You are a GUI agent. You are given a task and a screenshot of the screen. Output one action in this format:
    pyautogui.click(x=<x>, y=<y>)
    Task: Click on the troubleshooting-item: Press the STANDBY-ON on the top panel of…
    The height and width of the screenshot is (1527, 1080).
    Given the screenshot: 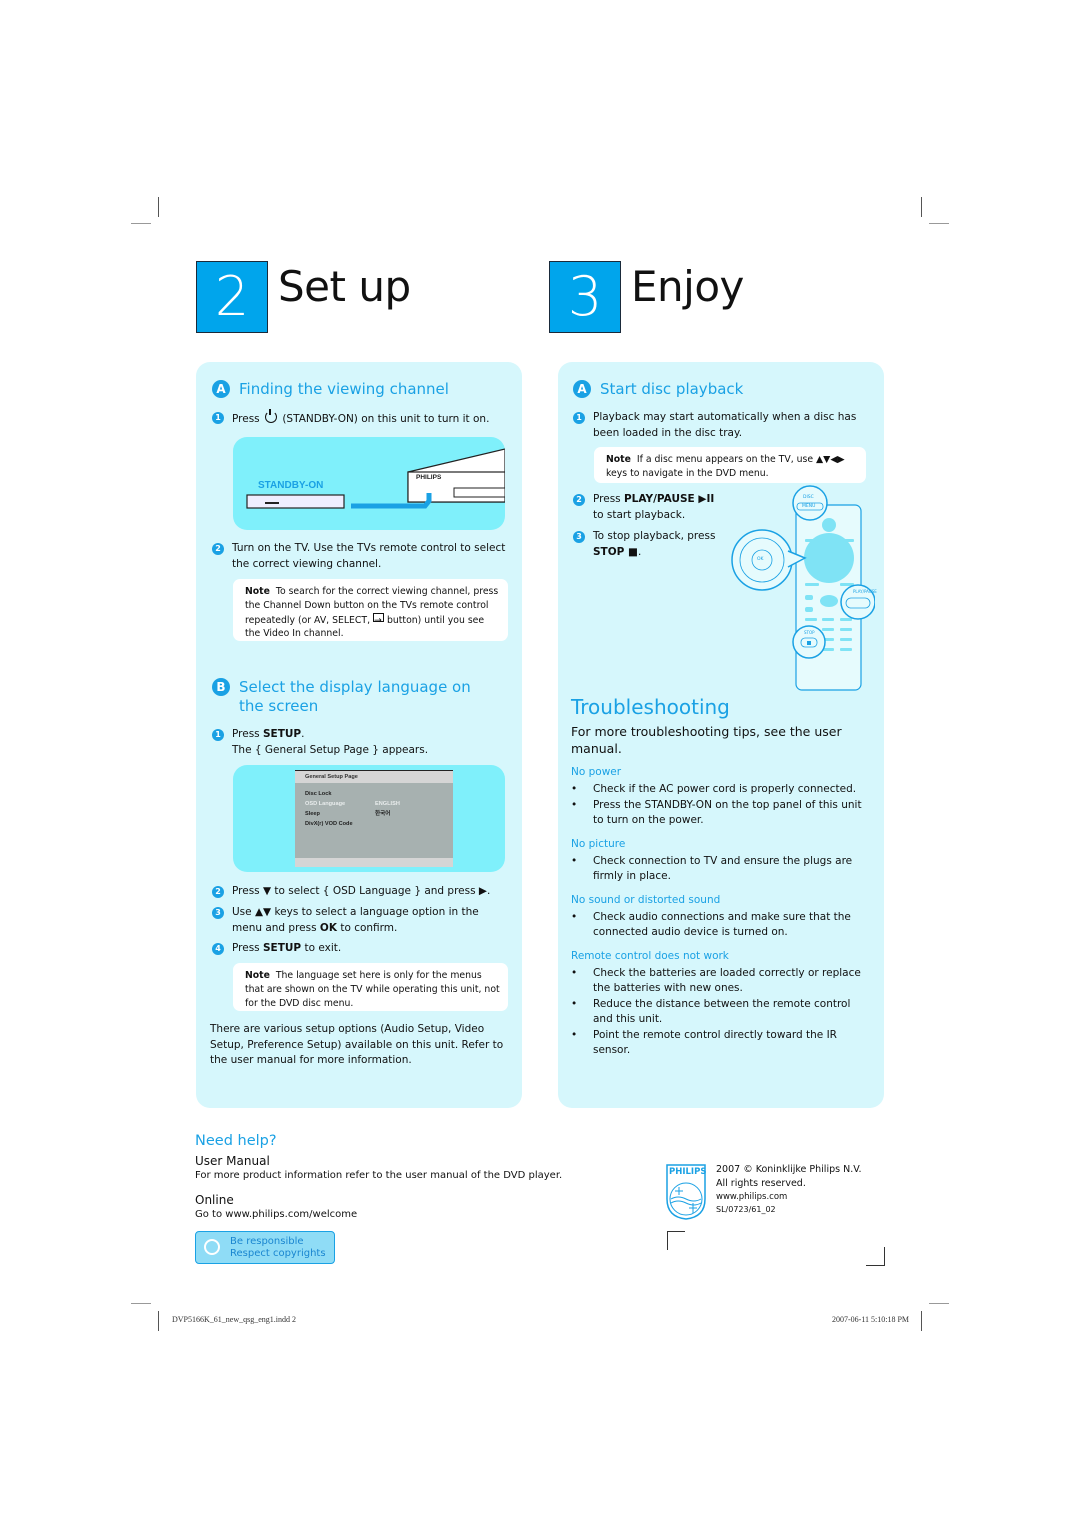 What is the action you would take?
    pyautogui.click(x=720, y=813)
    